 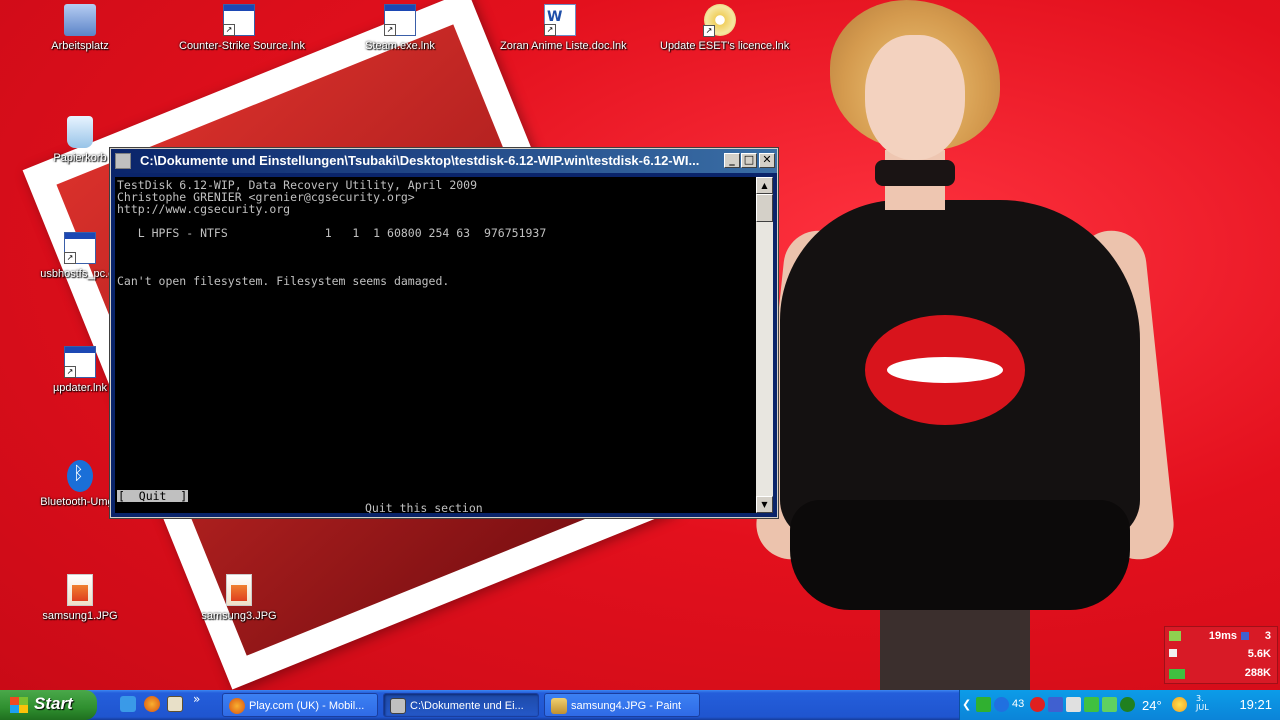 I want to click on desktop-icon-label: samsung3.JPG, so click(x=239, y=616).